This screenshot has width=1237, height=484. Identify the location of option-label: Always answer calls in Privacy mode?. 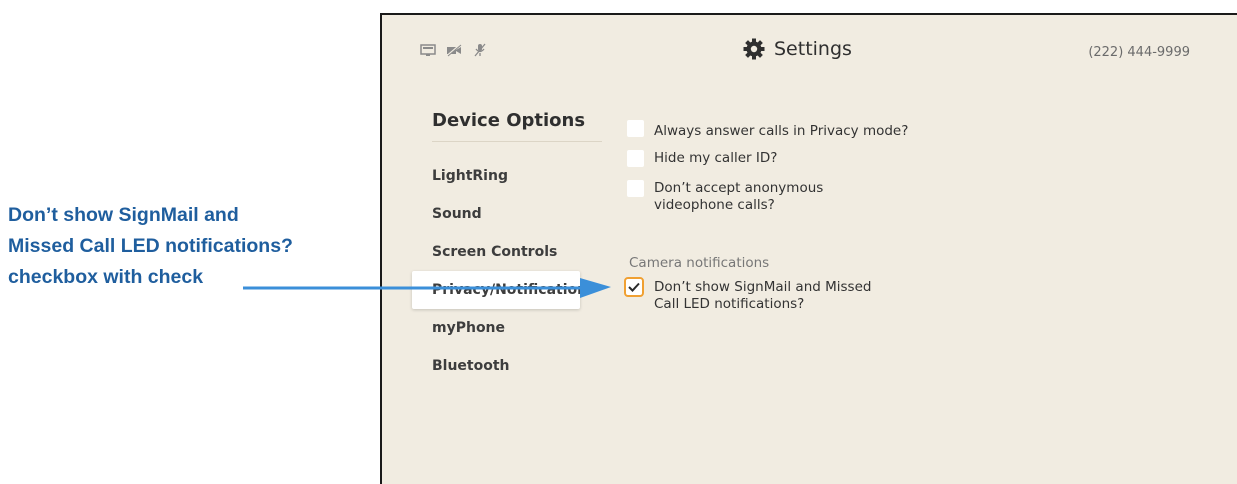
(781, 131).